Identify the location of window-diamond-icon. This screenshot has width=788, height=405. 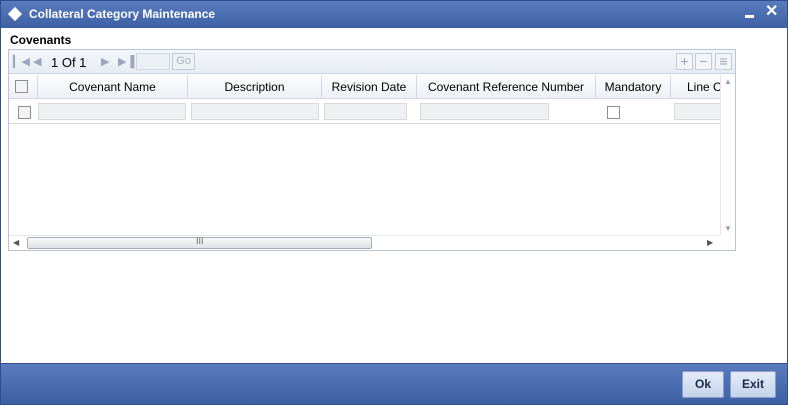
(15, 14).